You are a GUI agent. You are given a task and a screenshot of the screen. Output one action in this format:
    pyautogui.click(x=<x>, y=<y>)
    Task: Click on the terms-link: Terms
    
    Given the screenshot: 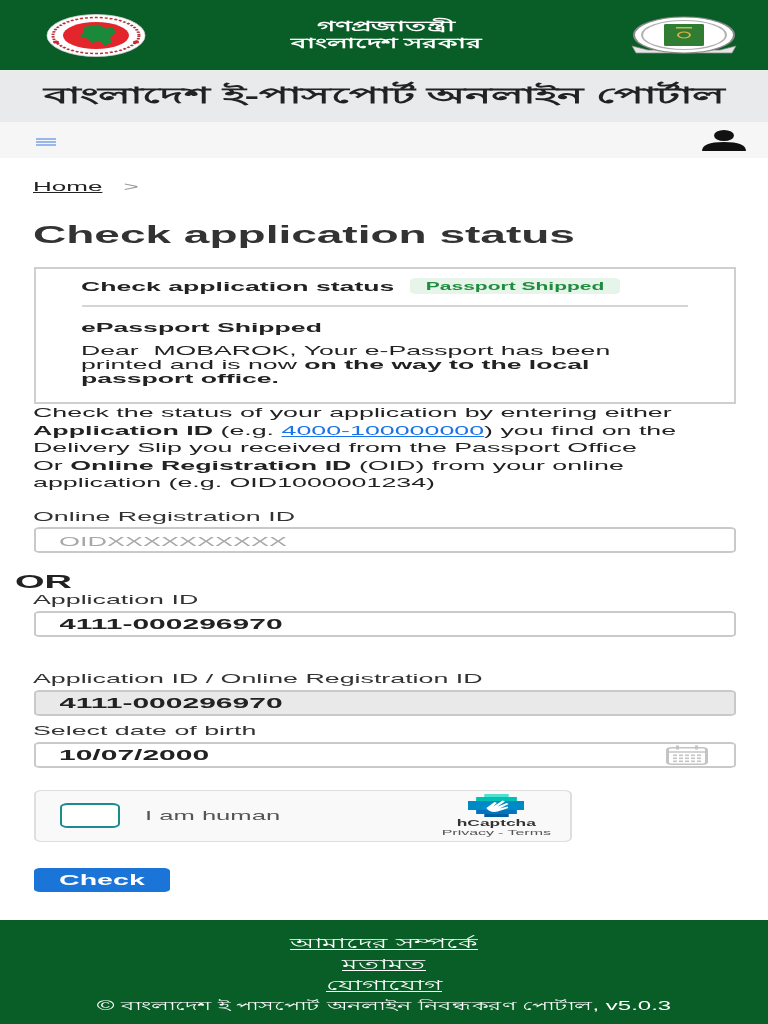 What is the action you would take?
    pyautogui.click(x=529, y=832)
    